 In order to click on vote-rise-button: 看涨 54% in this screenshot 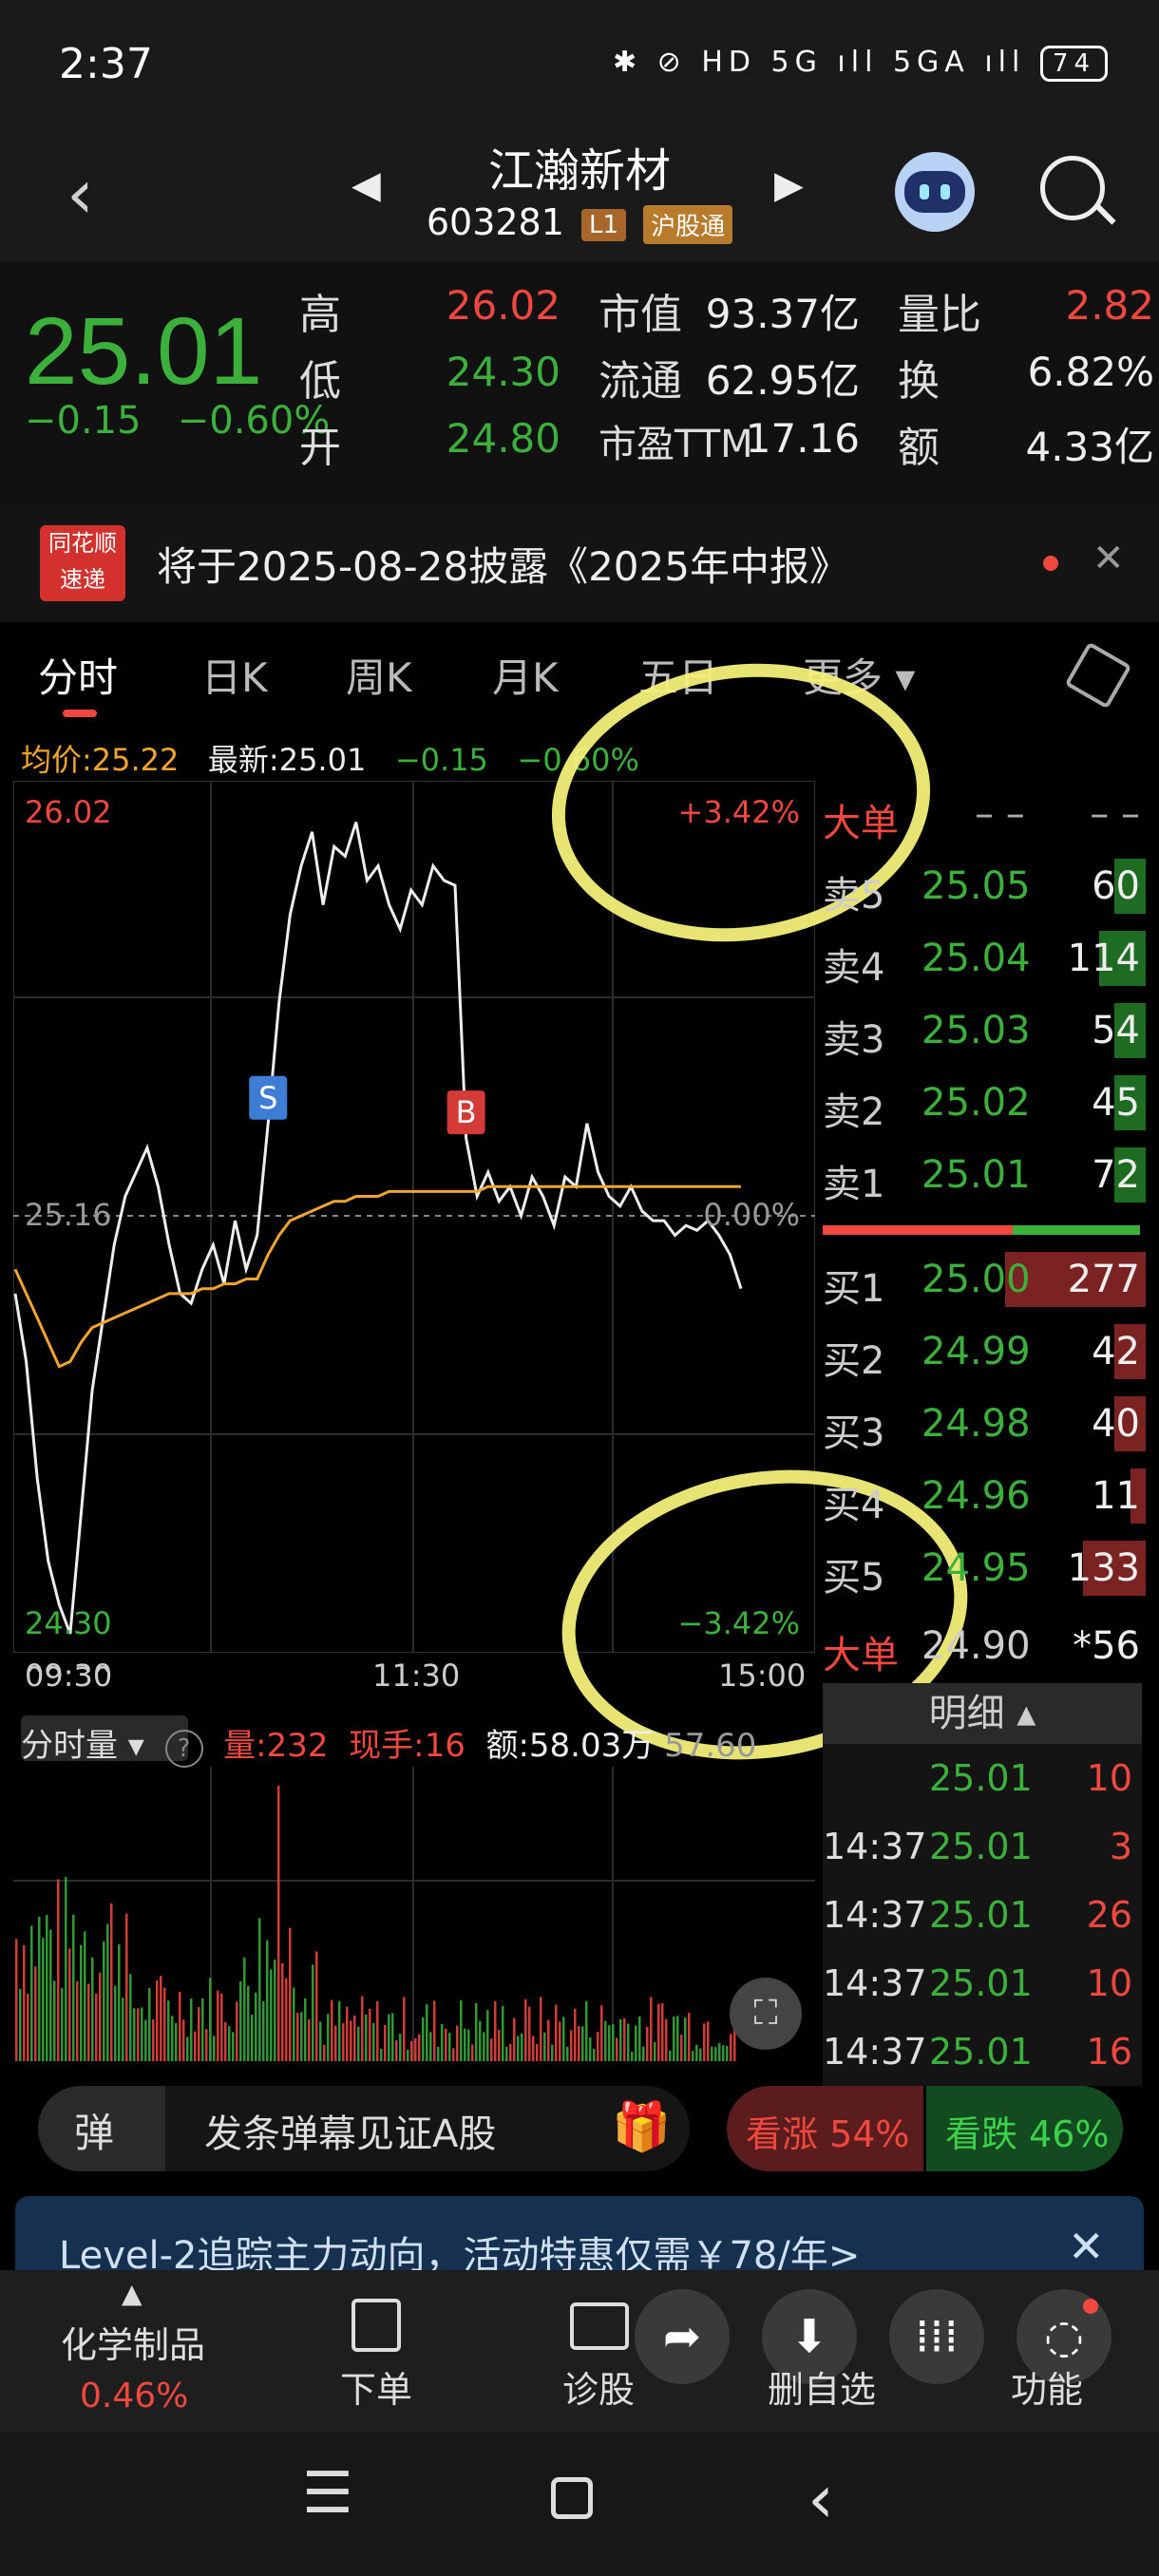, I will do `click(825, 2128)`.